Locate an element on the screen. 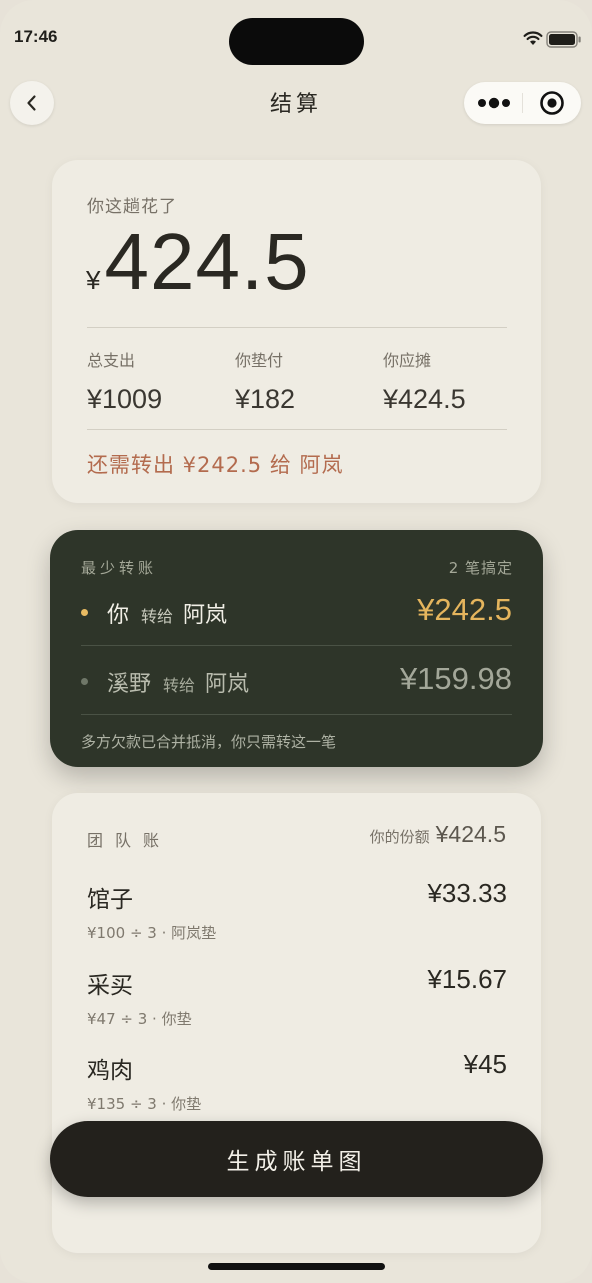 The width and height of the screenshot is (592, 1283). currency-symbol: ¥ is located at coordinates (93, 280).